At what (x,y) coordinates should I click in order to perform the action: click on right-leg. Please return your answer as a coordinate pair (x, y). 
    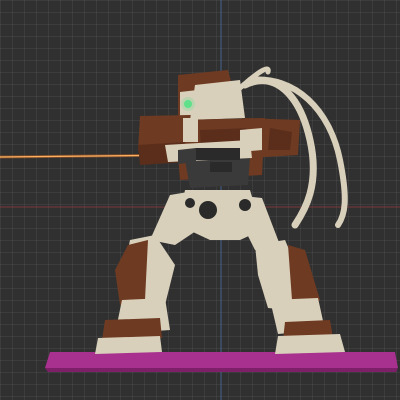
    Looking at the image, I should click on (300, 297).